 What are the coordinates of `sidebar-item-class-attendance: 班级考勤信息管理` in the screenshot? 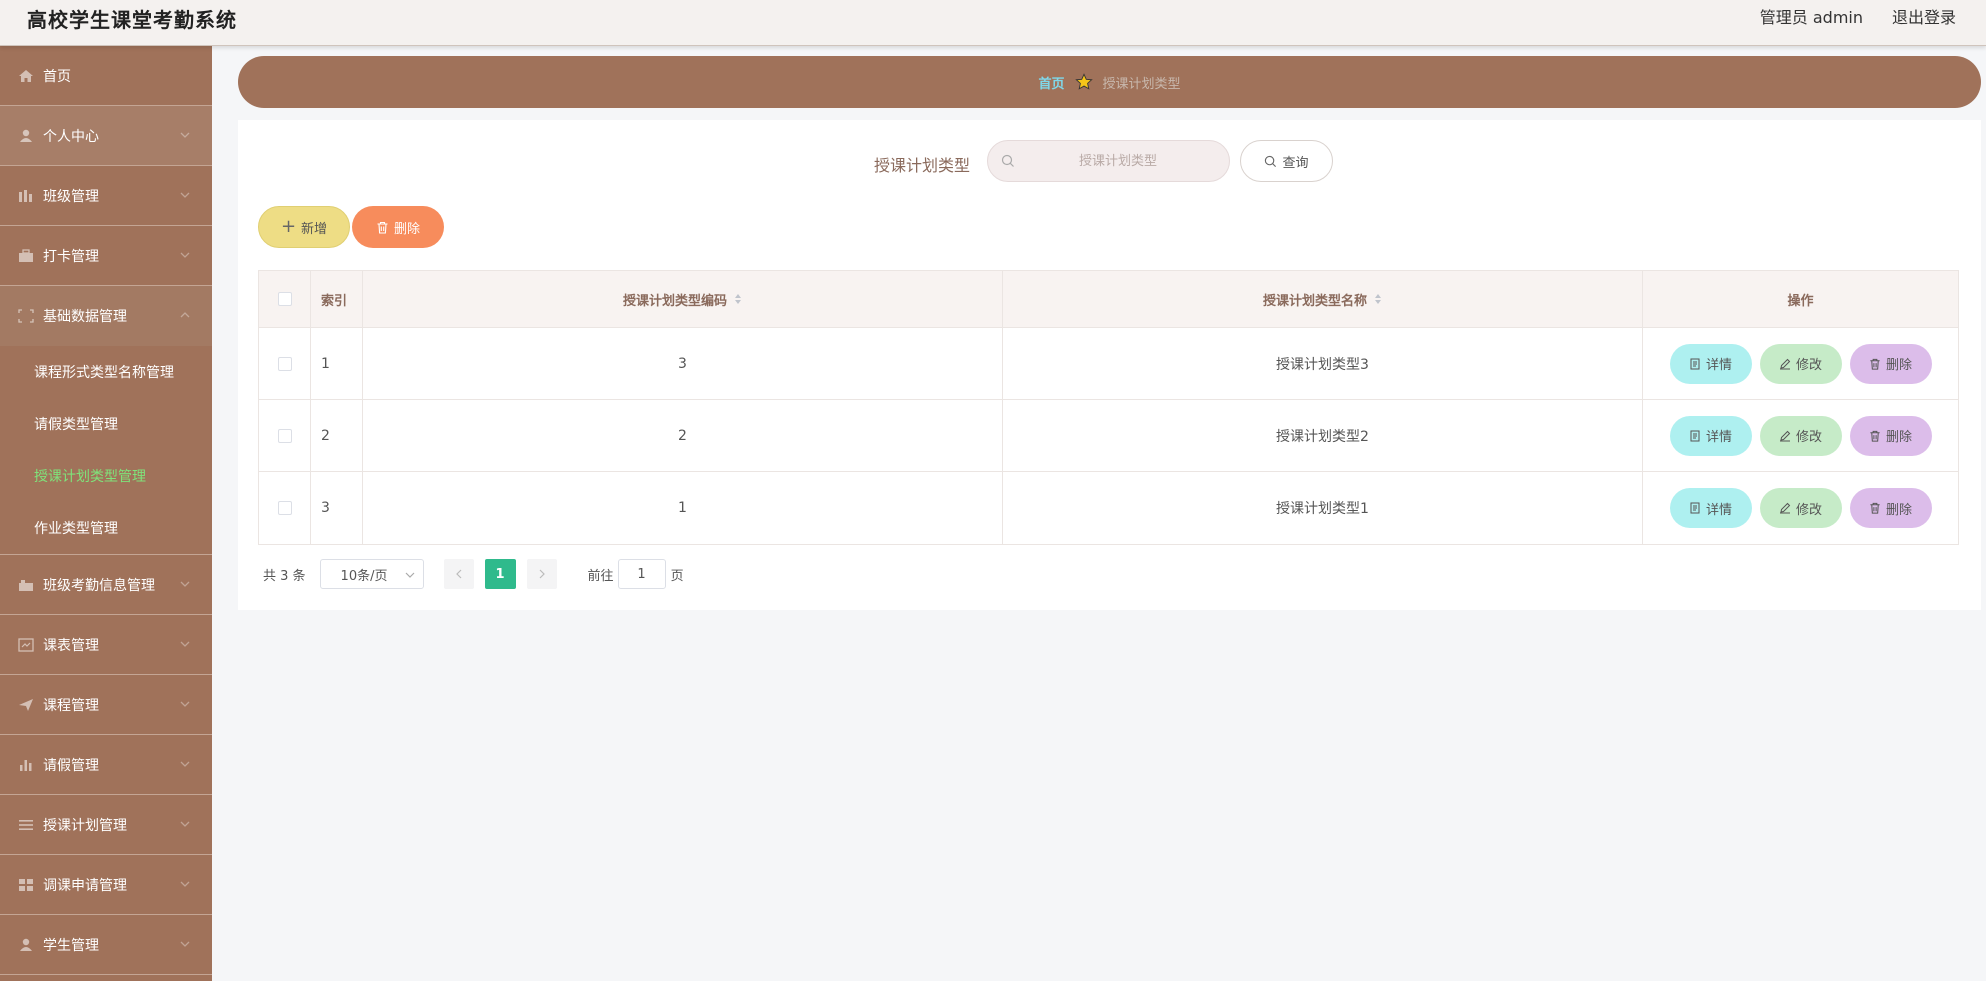 It's located at (106, 585).